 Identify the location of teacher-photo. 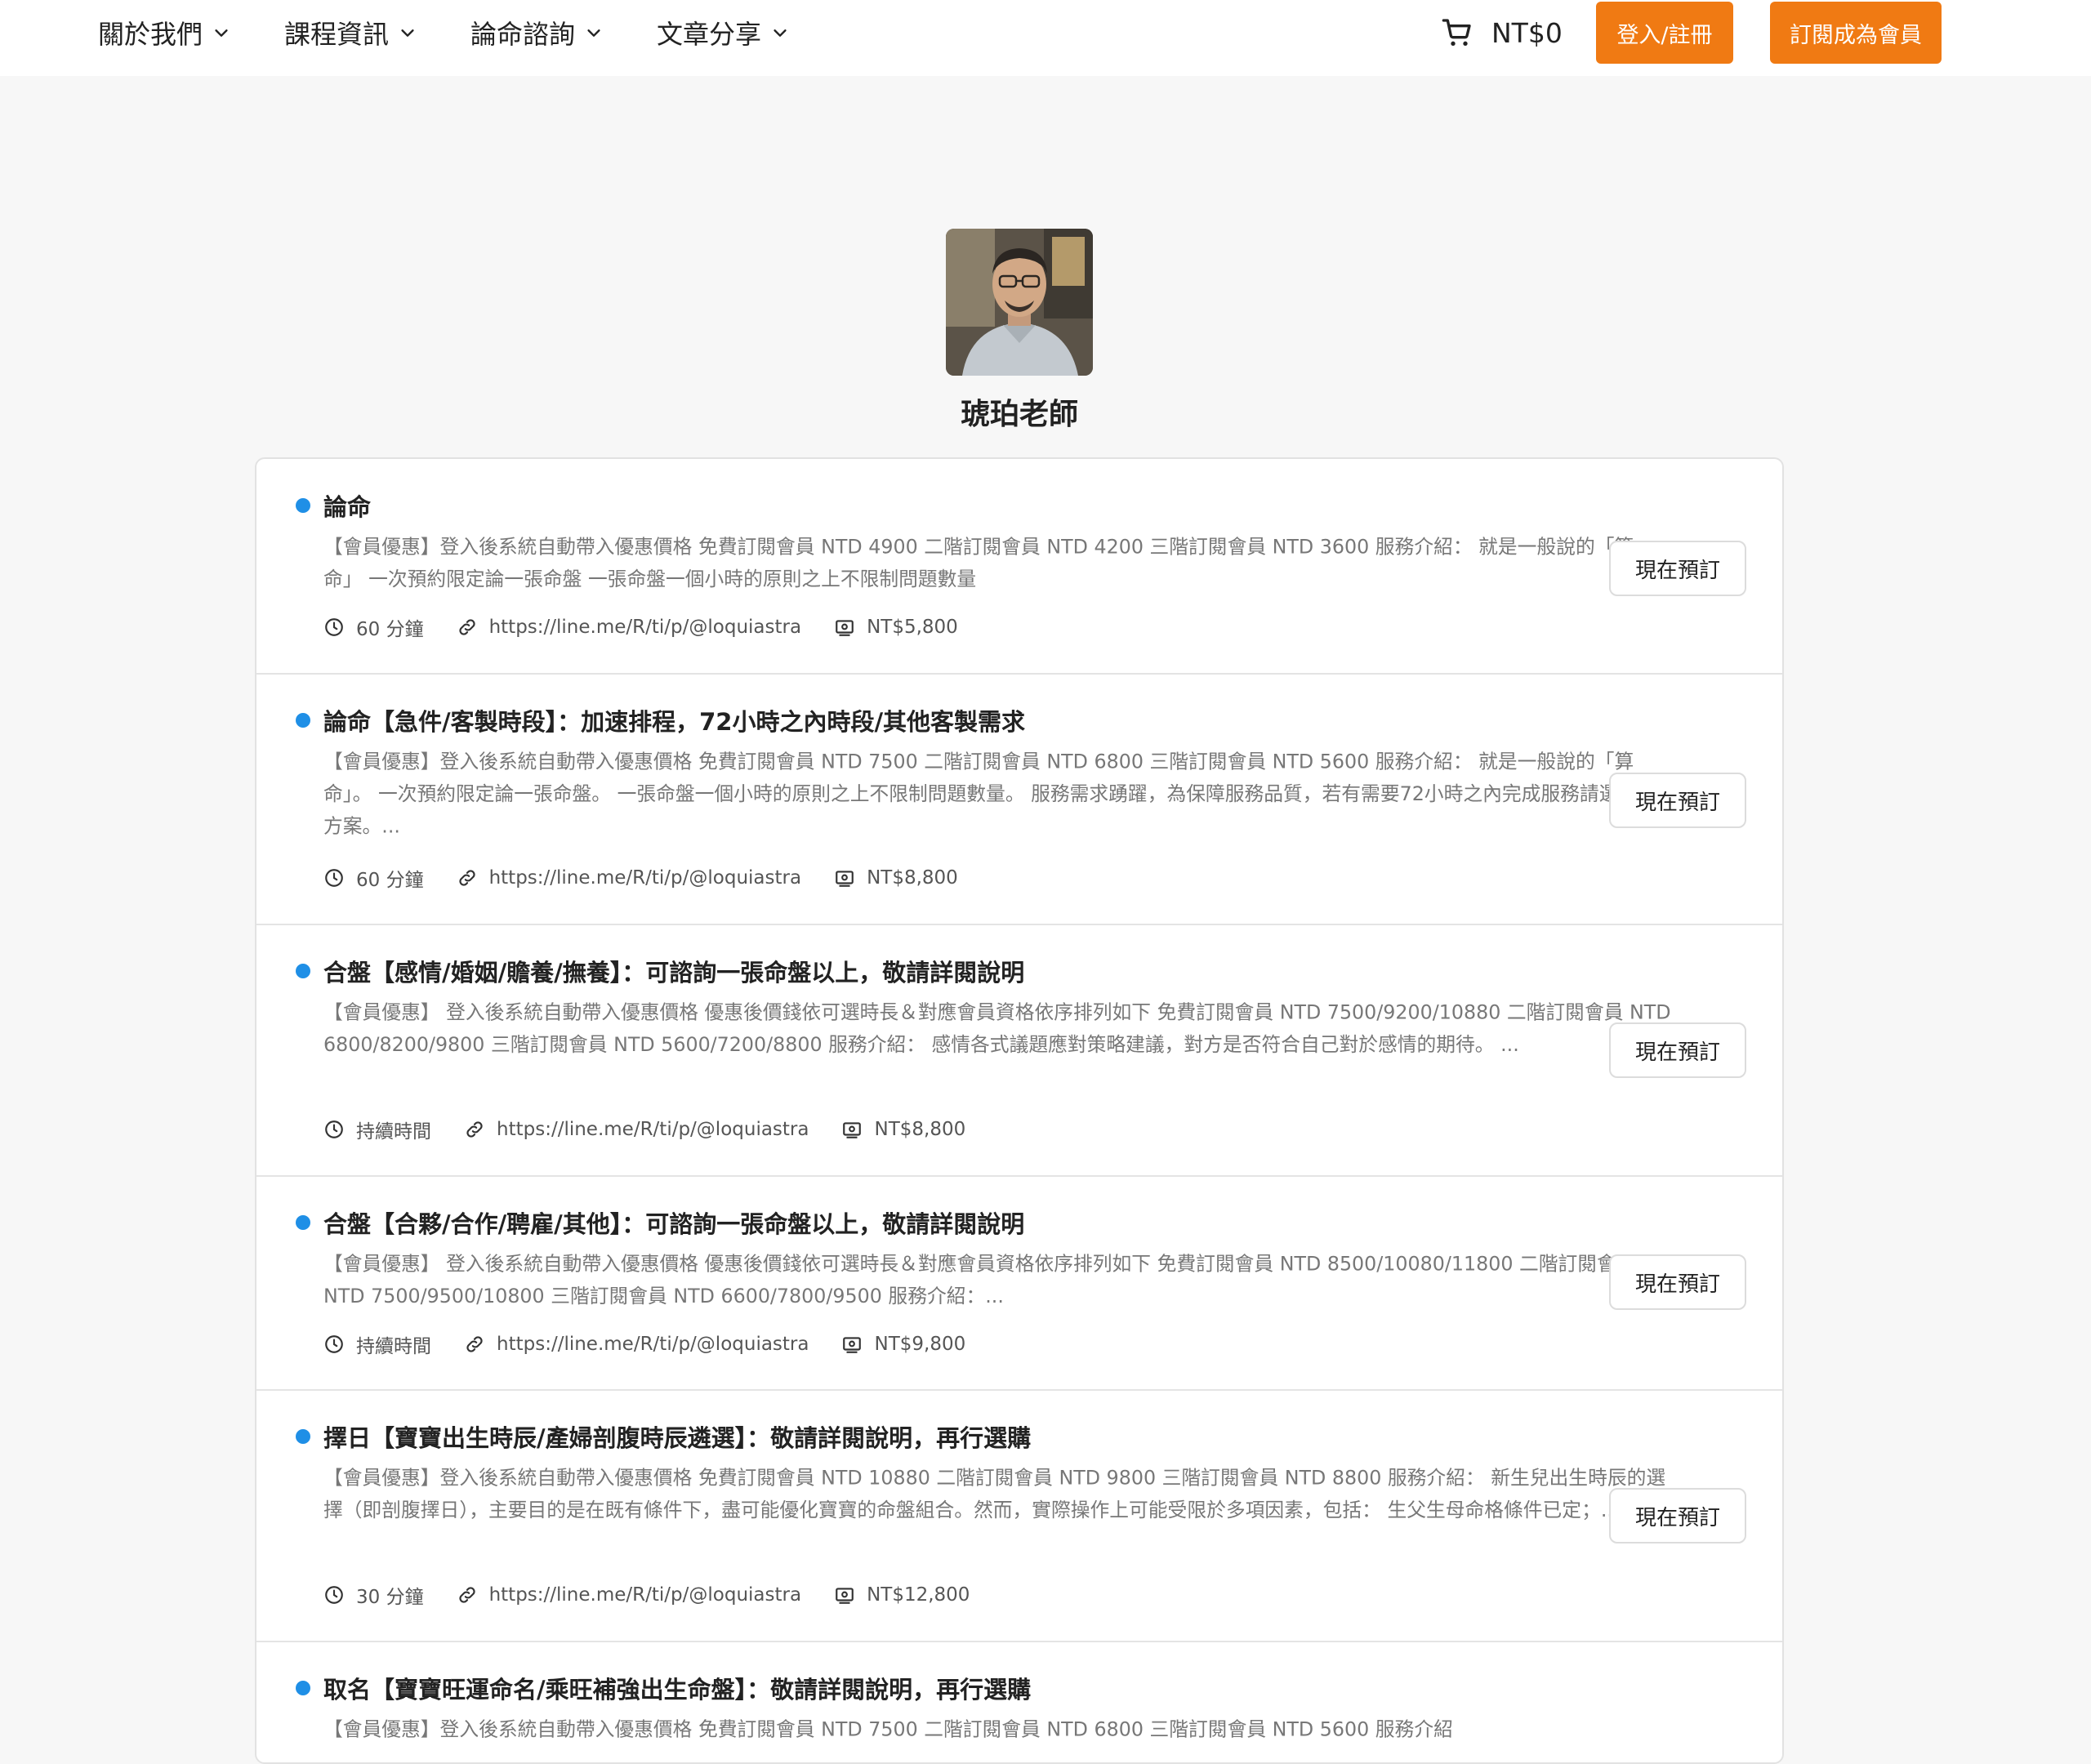
(1019, 302).